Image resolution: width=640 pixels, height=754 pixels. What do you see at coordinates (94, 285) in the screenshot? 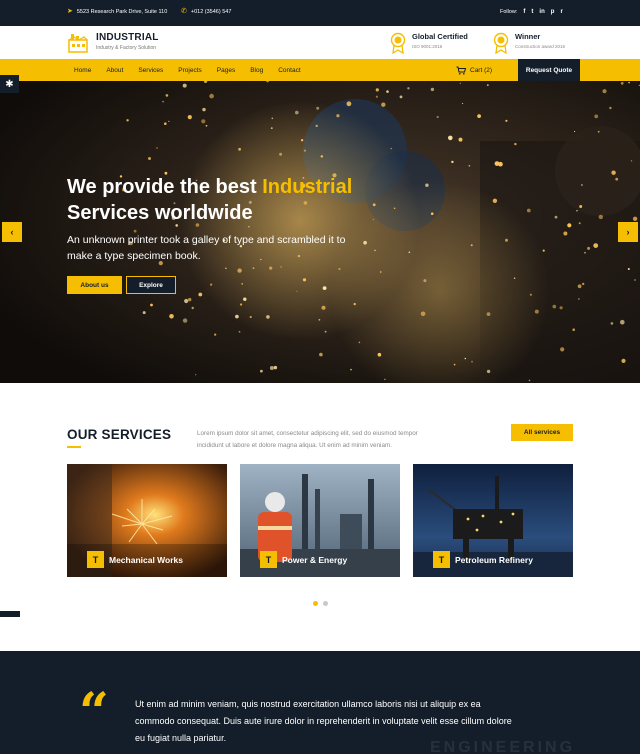
I see `about-us-button: About us` at bounding box center [94, 285].